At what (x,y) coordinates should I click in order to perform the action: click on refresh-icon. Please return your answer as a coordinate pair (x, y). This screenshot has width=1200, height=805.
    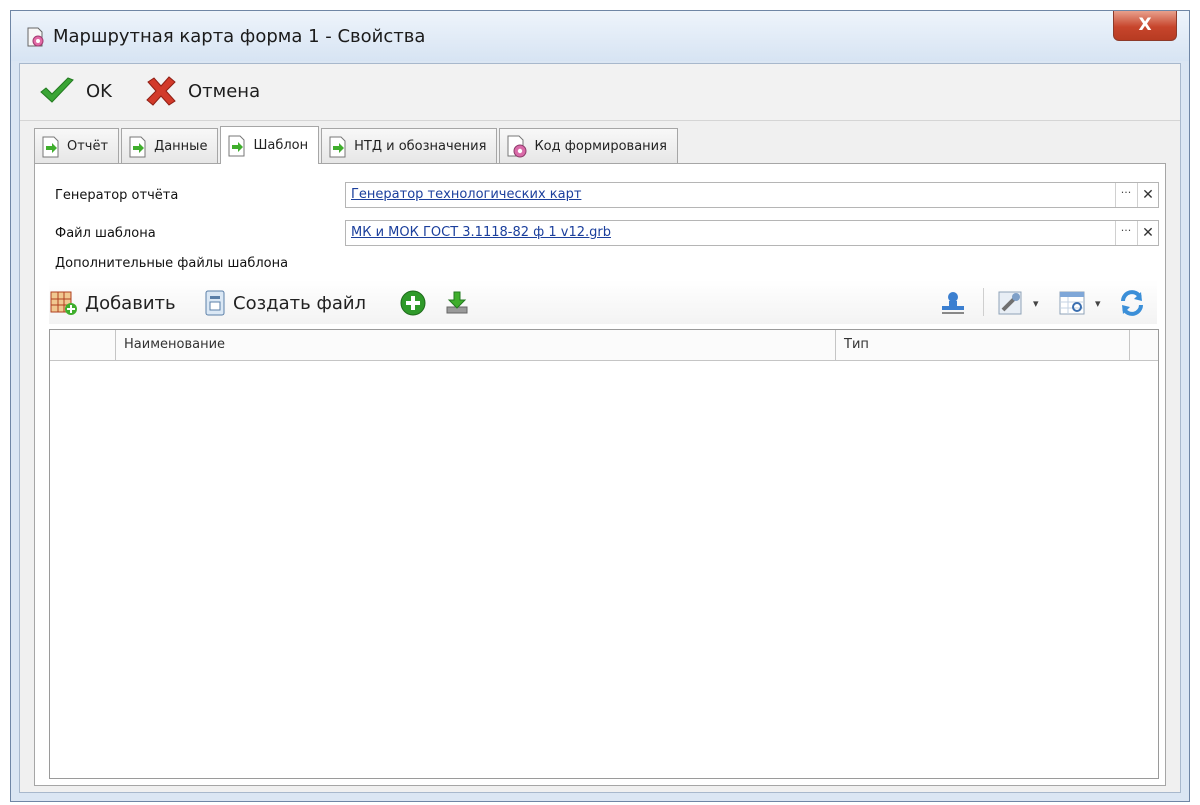
    Looking at the image, I should click on (1132, 303).